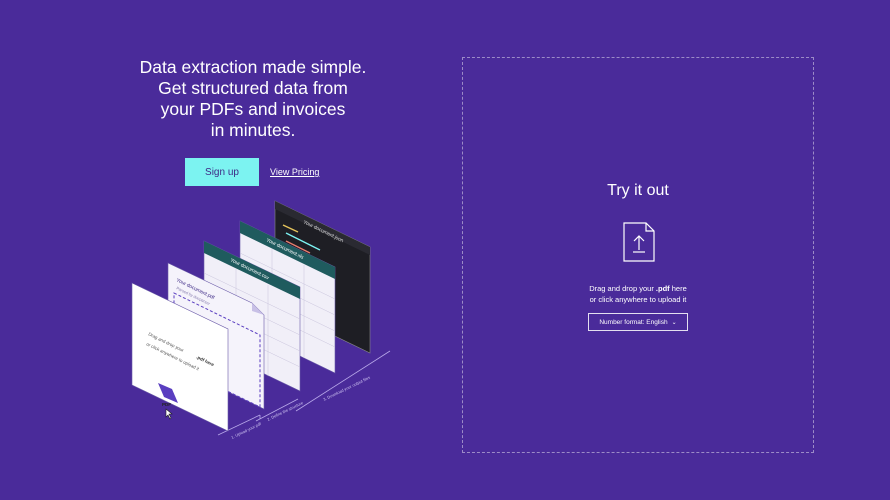 The image size is (890, 500). What do you see at coordinates (253, 109) in the screenshot?
I see `headline-line-3: your PDFs and invoices` at bounding box center [253, 109].